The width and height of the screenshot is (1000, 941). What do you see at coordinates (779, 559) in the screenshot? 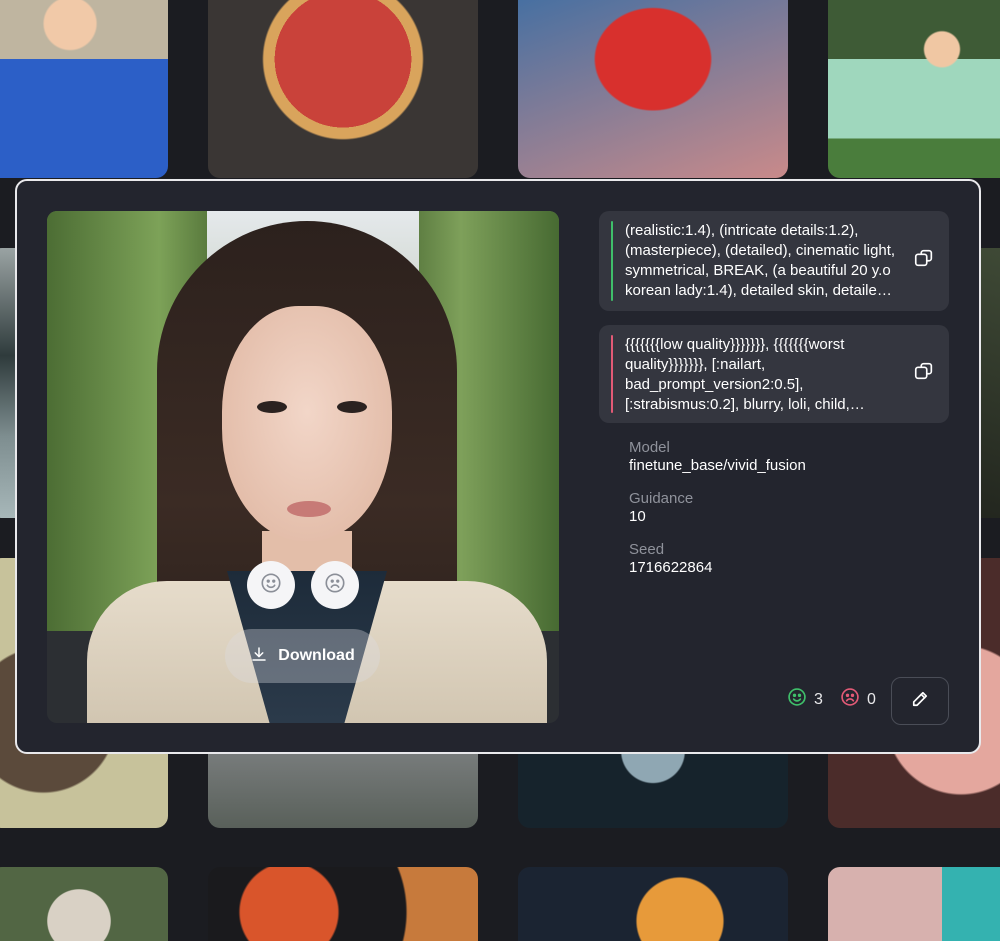
I see `seed-info: Seed 1716622864` at bounding box center [779, 559].